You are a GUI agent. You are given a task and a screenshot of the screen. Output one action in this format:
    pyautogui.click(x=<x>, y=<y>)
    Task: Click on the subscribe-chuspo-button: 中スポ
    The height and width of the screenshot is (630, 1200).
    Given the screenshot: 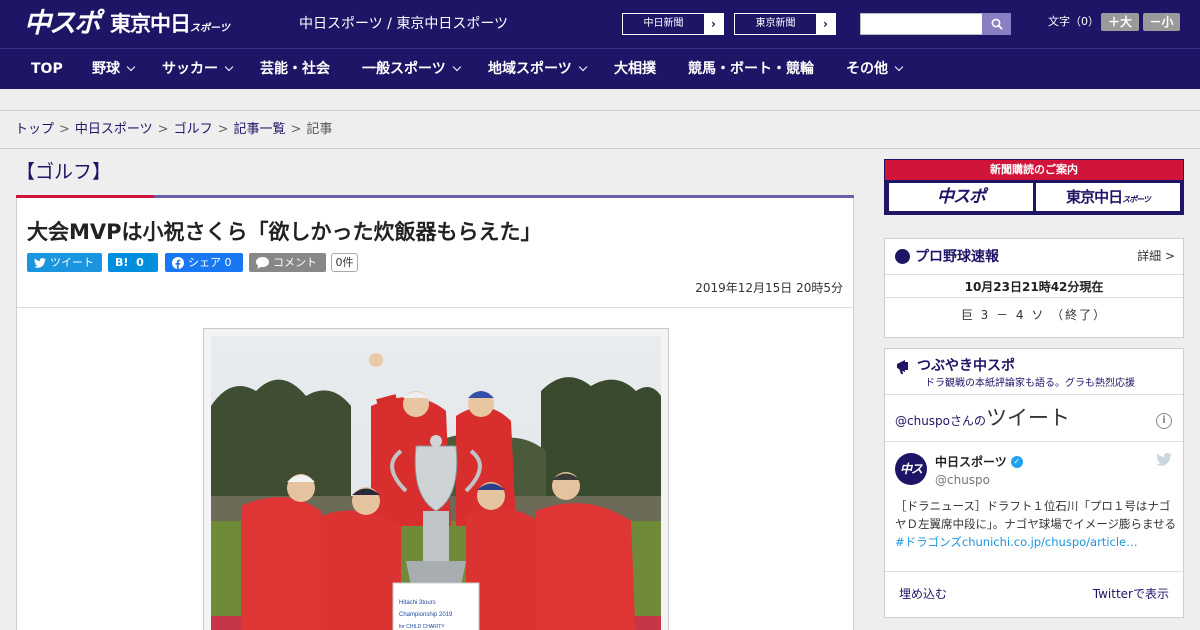 What is the action you would take?
    pyautogui.click(x=961, y=197)
    